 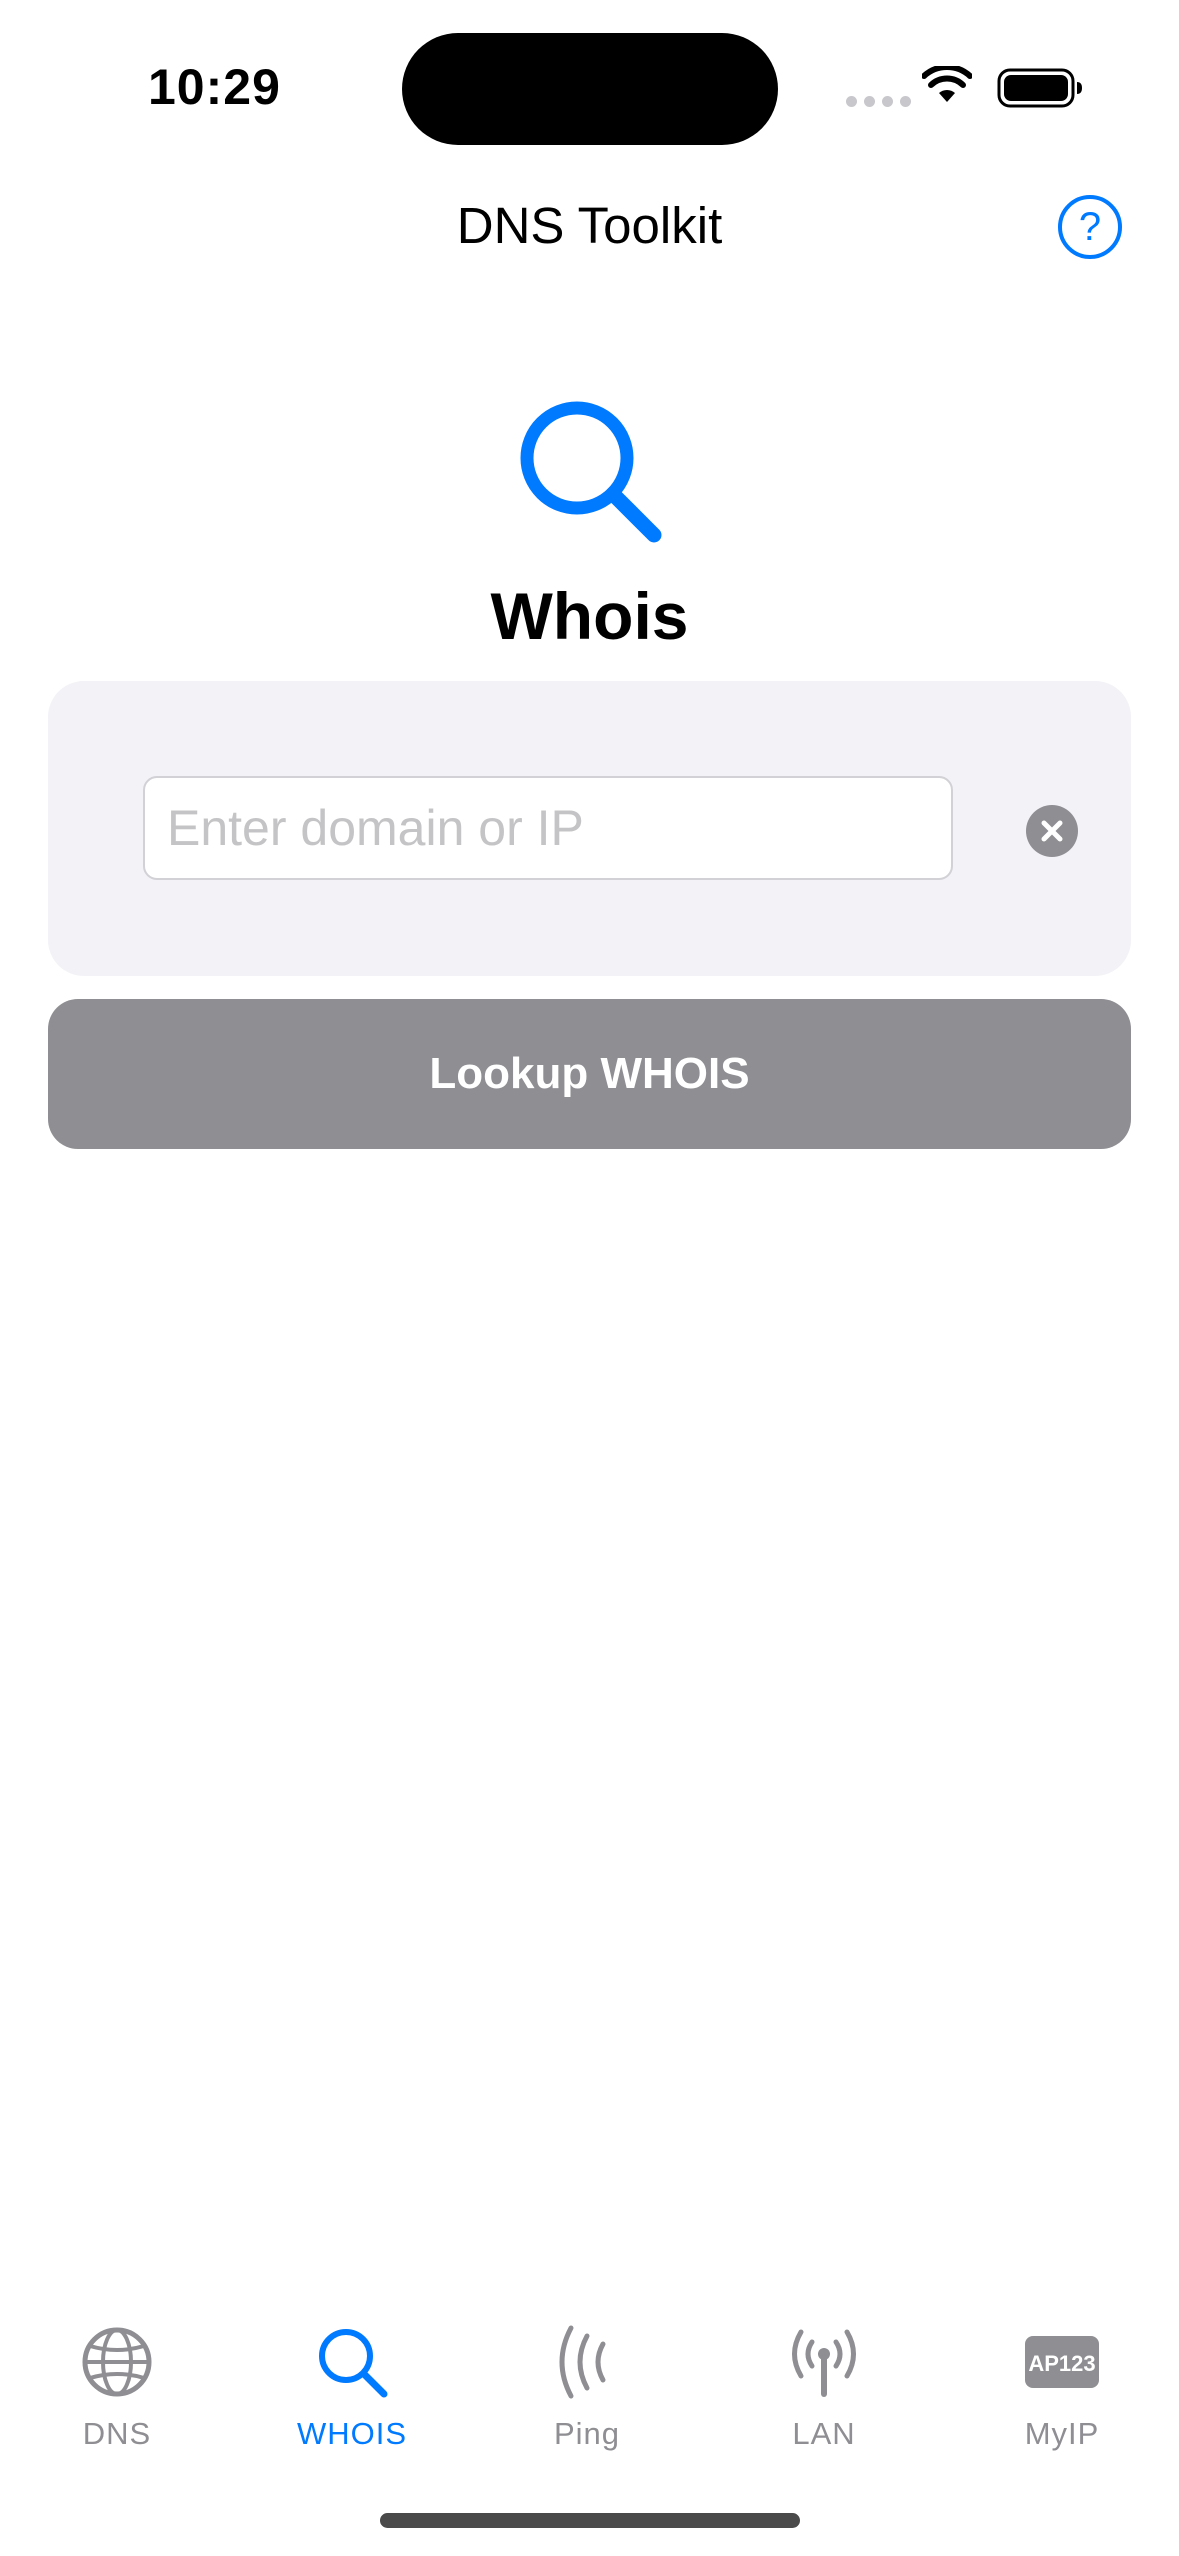 I want to click on domain-input, so click(x=548, y=828).